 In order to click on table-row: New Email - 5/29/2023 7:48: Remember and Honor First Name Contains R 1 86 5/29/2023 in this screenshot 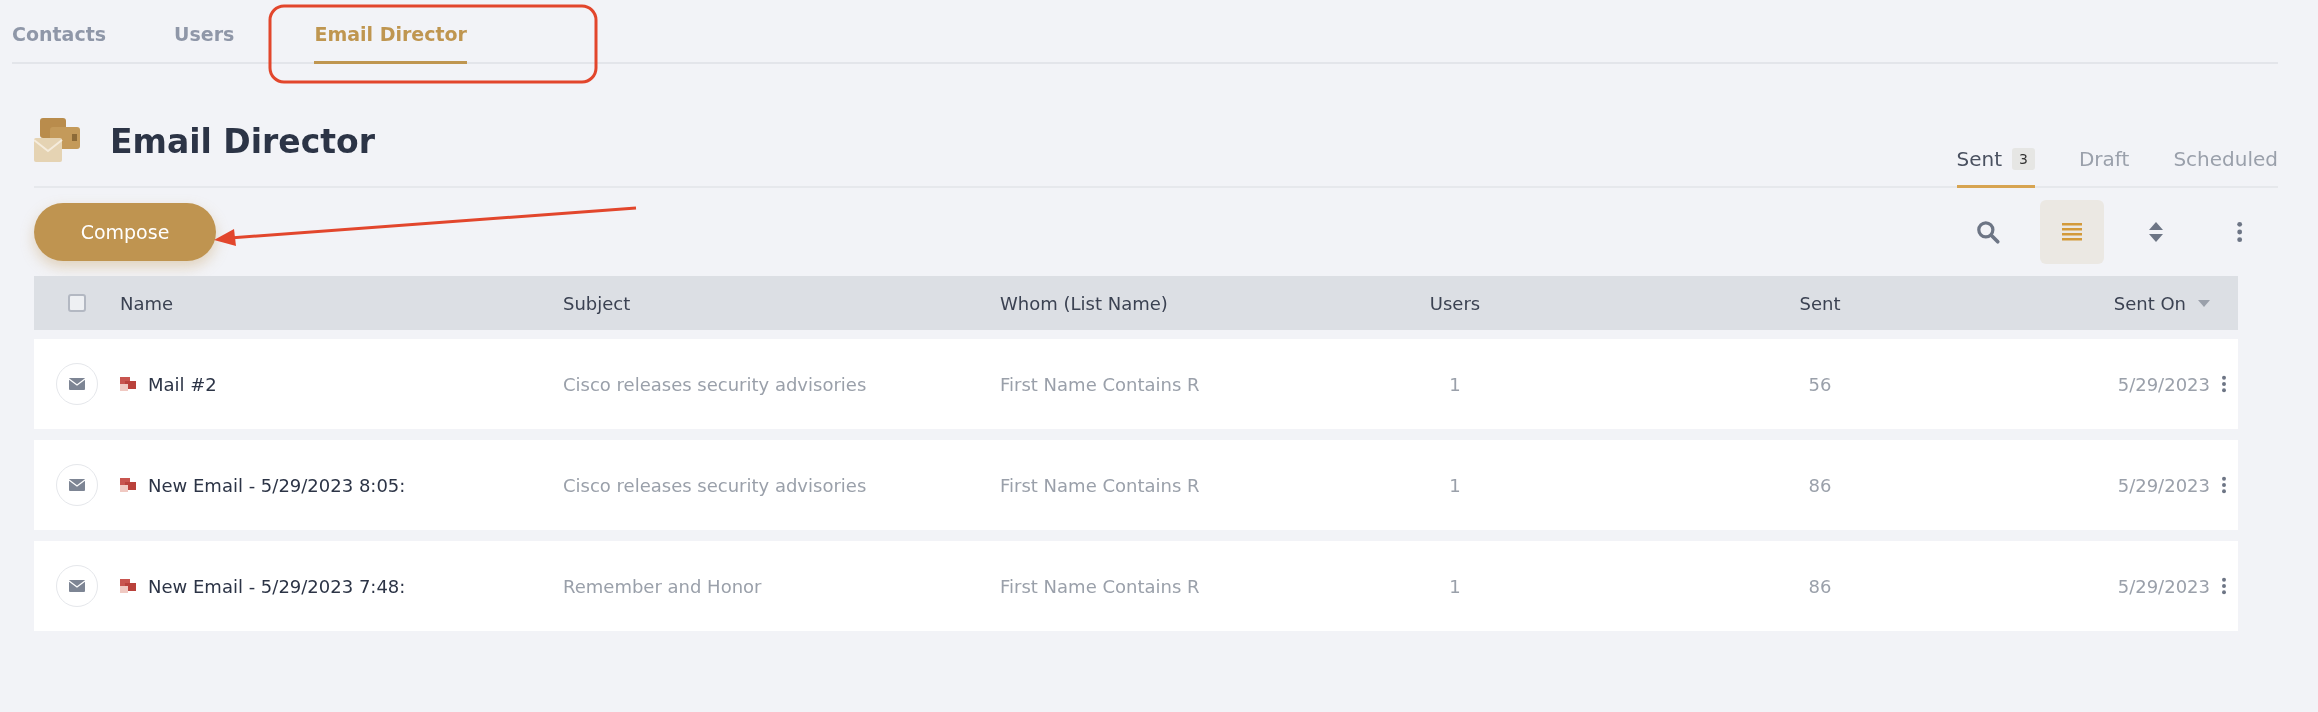, I will do `click(1136, 586)`.